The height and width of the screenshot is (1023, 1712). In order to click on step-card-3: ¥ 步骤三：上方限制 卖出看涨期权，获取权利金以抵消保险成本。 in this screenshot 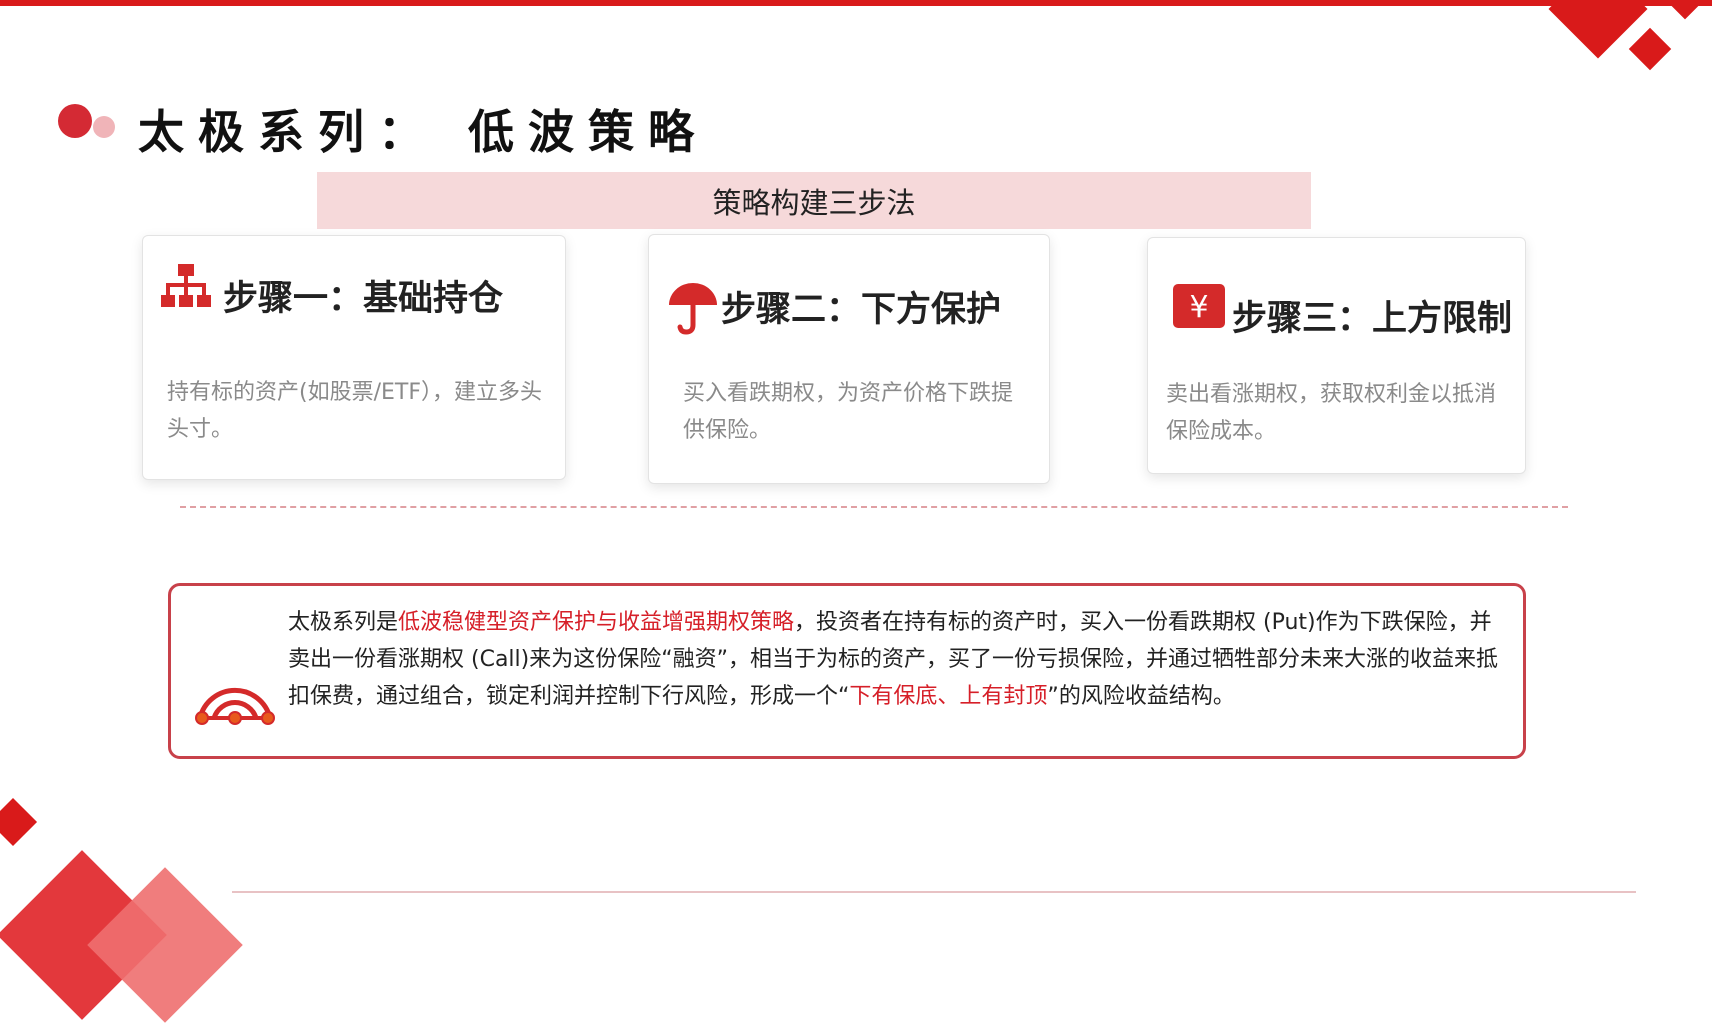, I will do `click(1336, 355)`.